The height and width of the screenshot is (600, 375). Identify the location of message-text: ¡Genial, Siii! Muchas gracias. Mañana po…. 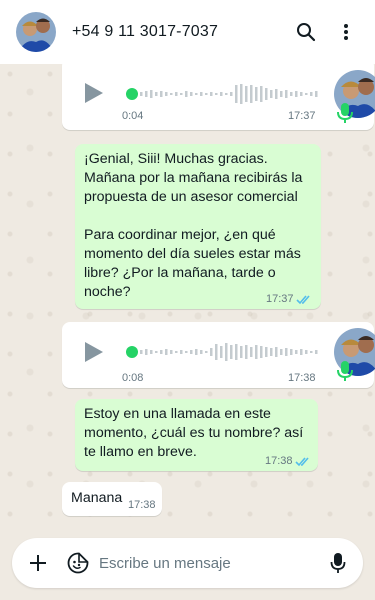
(193, 225).